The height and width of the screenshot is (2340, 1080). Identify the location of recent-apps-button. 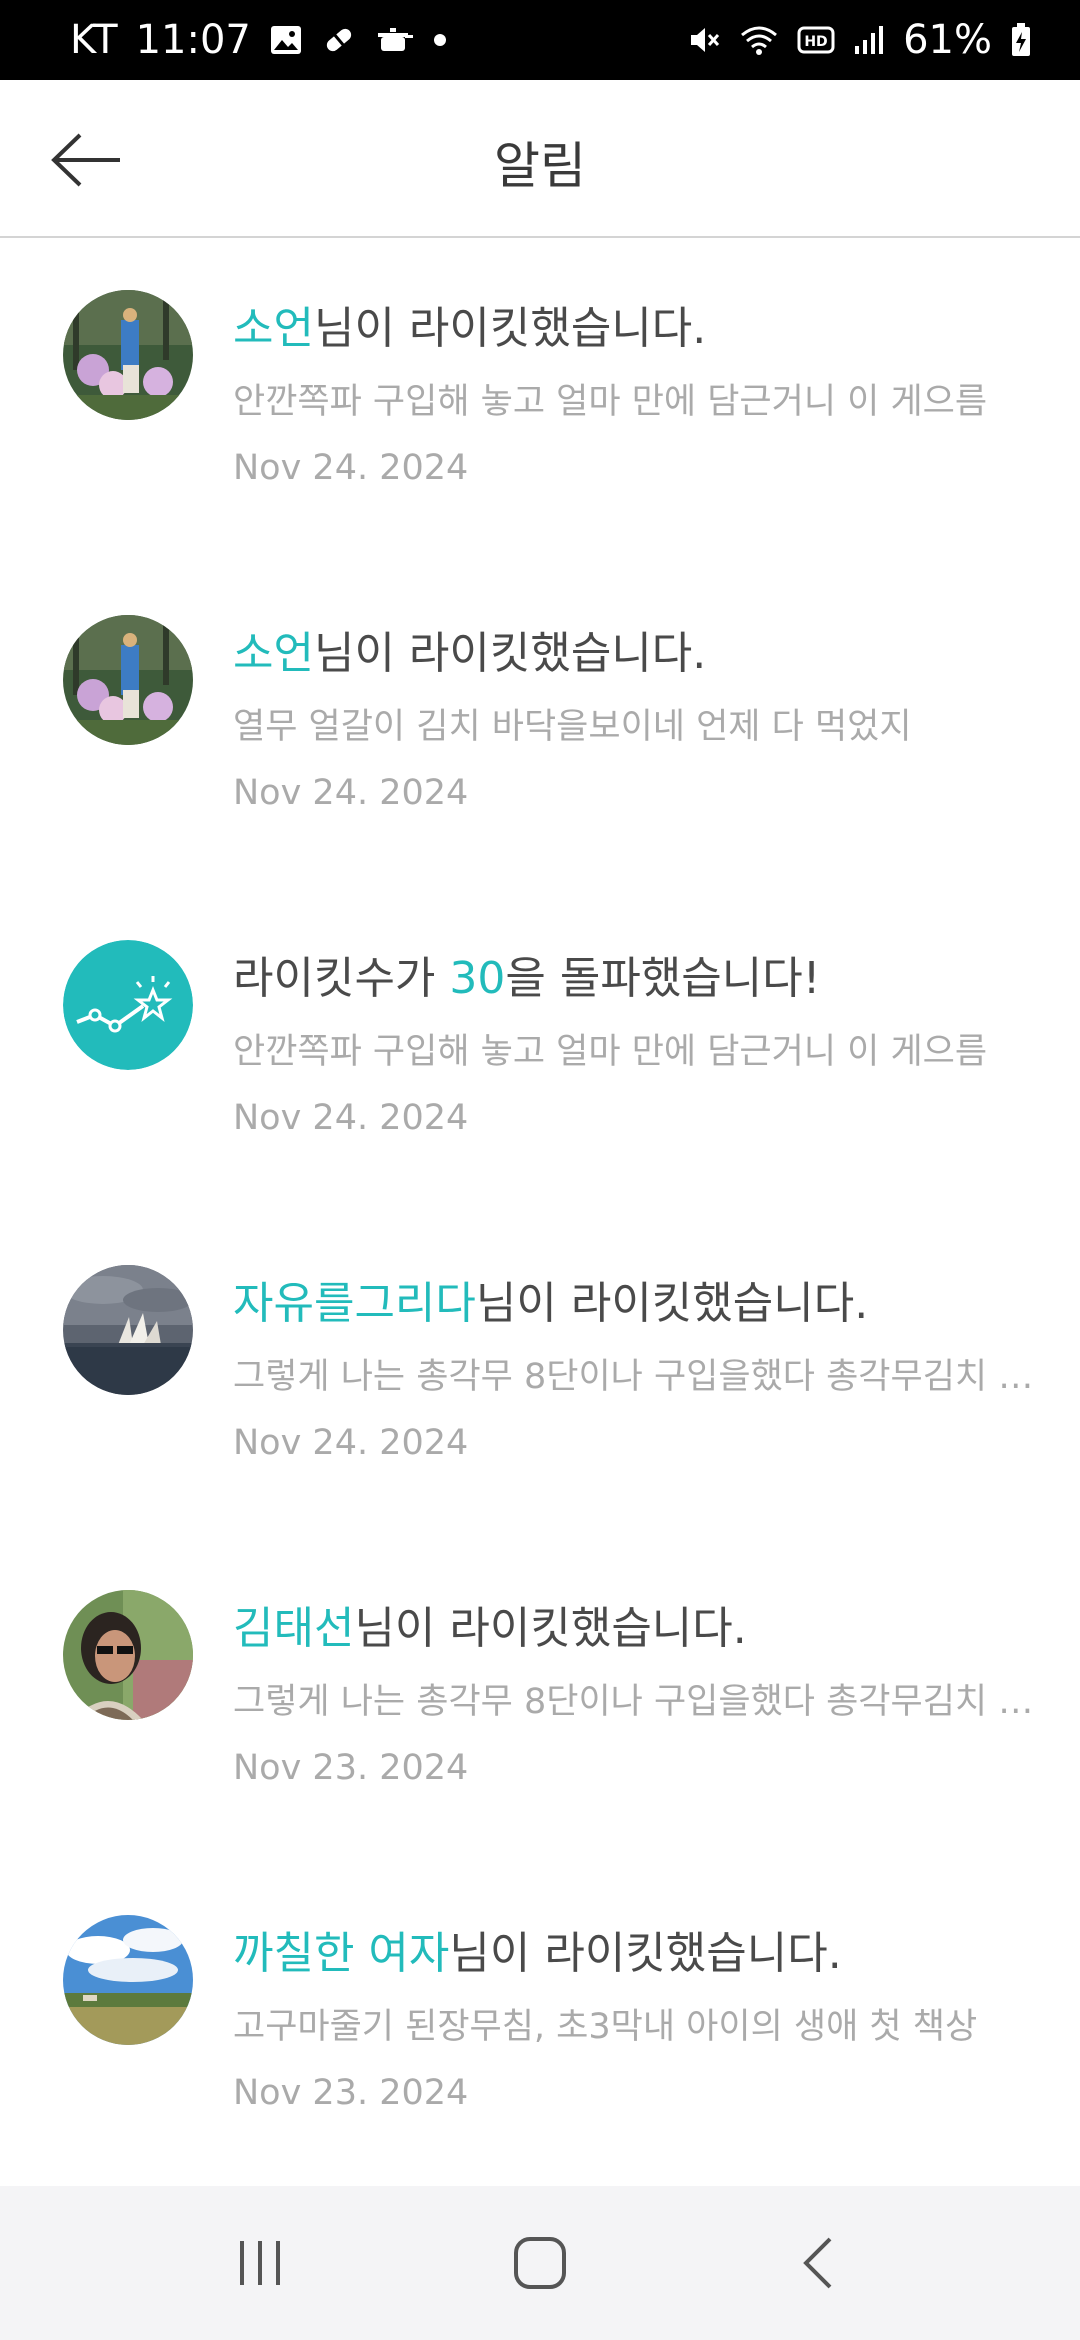
(260, 2263).